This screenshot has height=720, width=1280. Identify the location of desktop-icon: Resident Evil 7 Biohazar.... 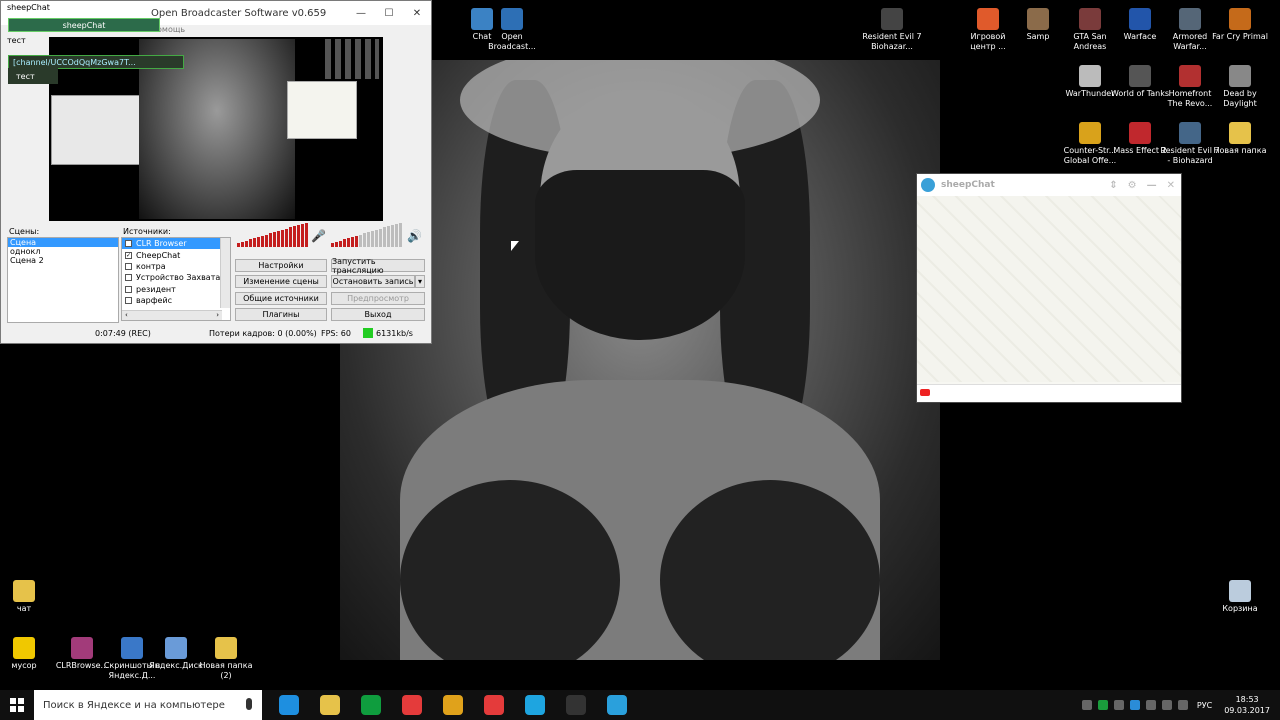
(892, 30).